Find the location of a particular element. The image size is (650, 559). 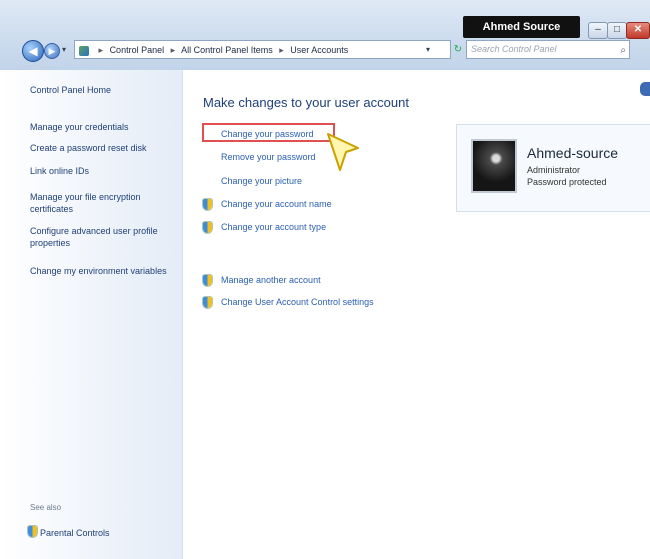

user-name: Ahmed-source is located at coordinates (573, 153).